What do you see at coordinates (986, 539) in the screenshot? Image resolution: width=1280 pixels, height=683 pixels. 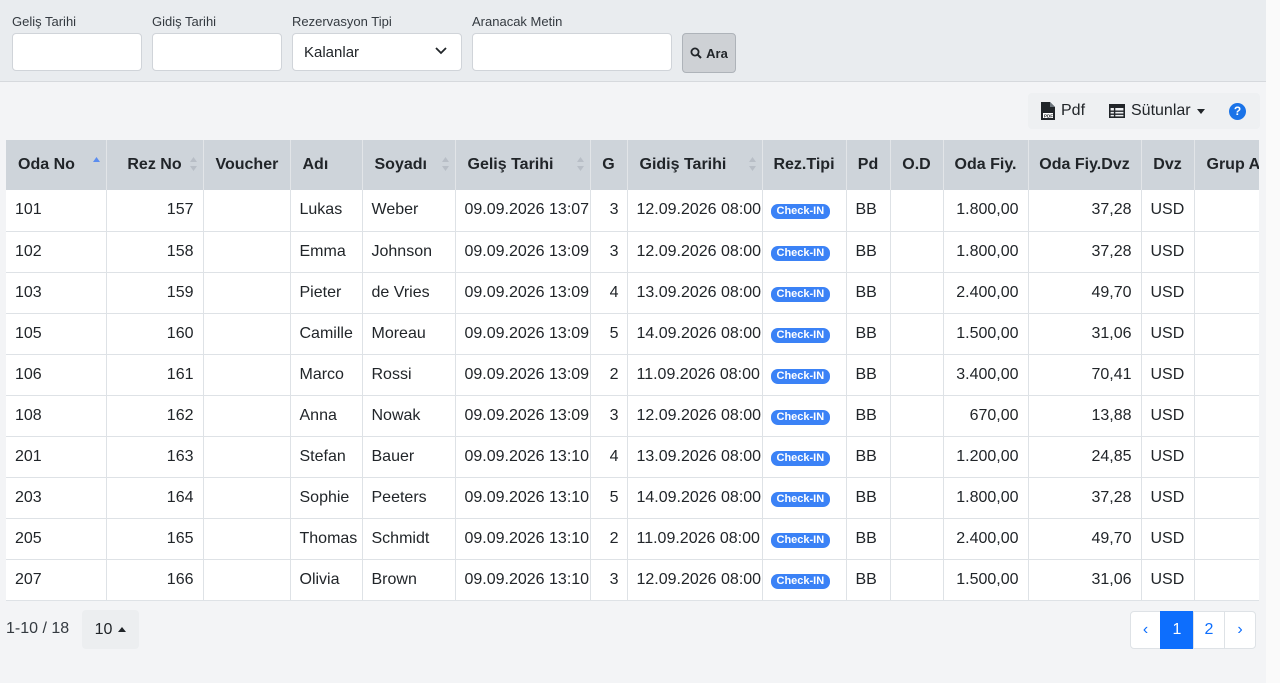 I see `cell-oda-fiy: 2.400,00` at bounding box center [986, 539].